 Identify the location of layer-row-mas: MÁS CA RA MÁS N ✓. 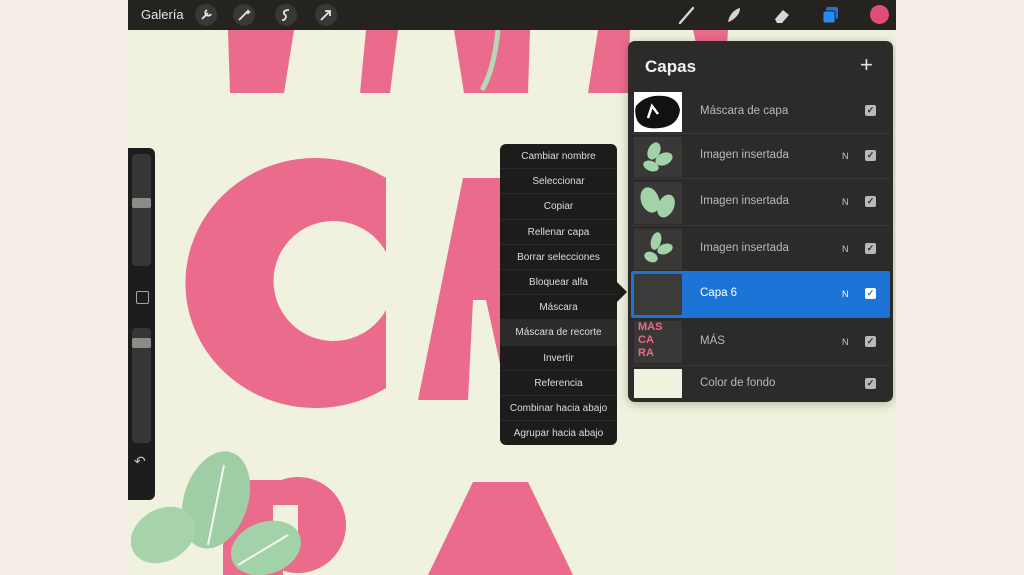
(760, 342).